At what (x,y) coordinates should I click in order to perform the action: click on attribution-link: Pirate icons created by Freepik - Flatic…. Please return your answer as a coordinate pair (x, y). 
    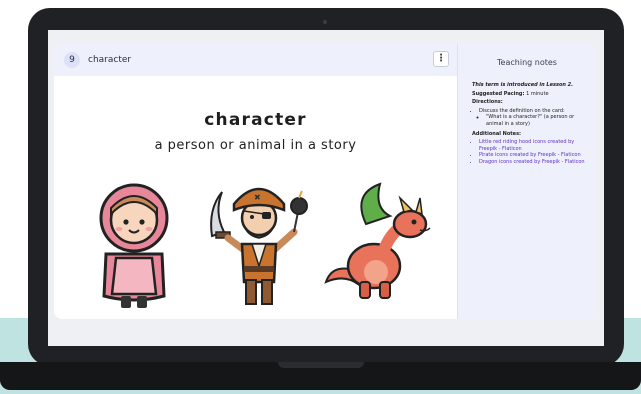
    Looking at the image, I should click on (534, 155).